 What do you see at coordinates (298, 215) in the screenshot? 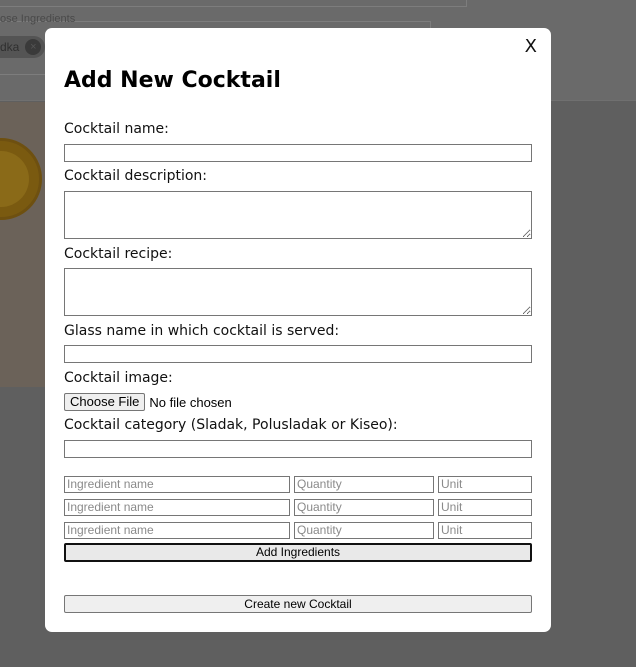
I see `cocktail-description-textarea` at bounding box center [298, 215].